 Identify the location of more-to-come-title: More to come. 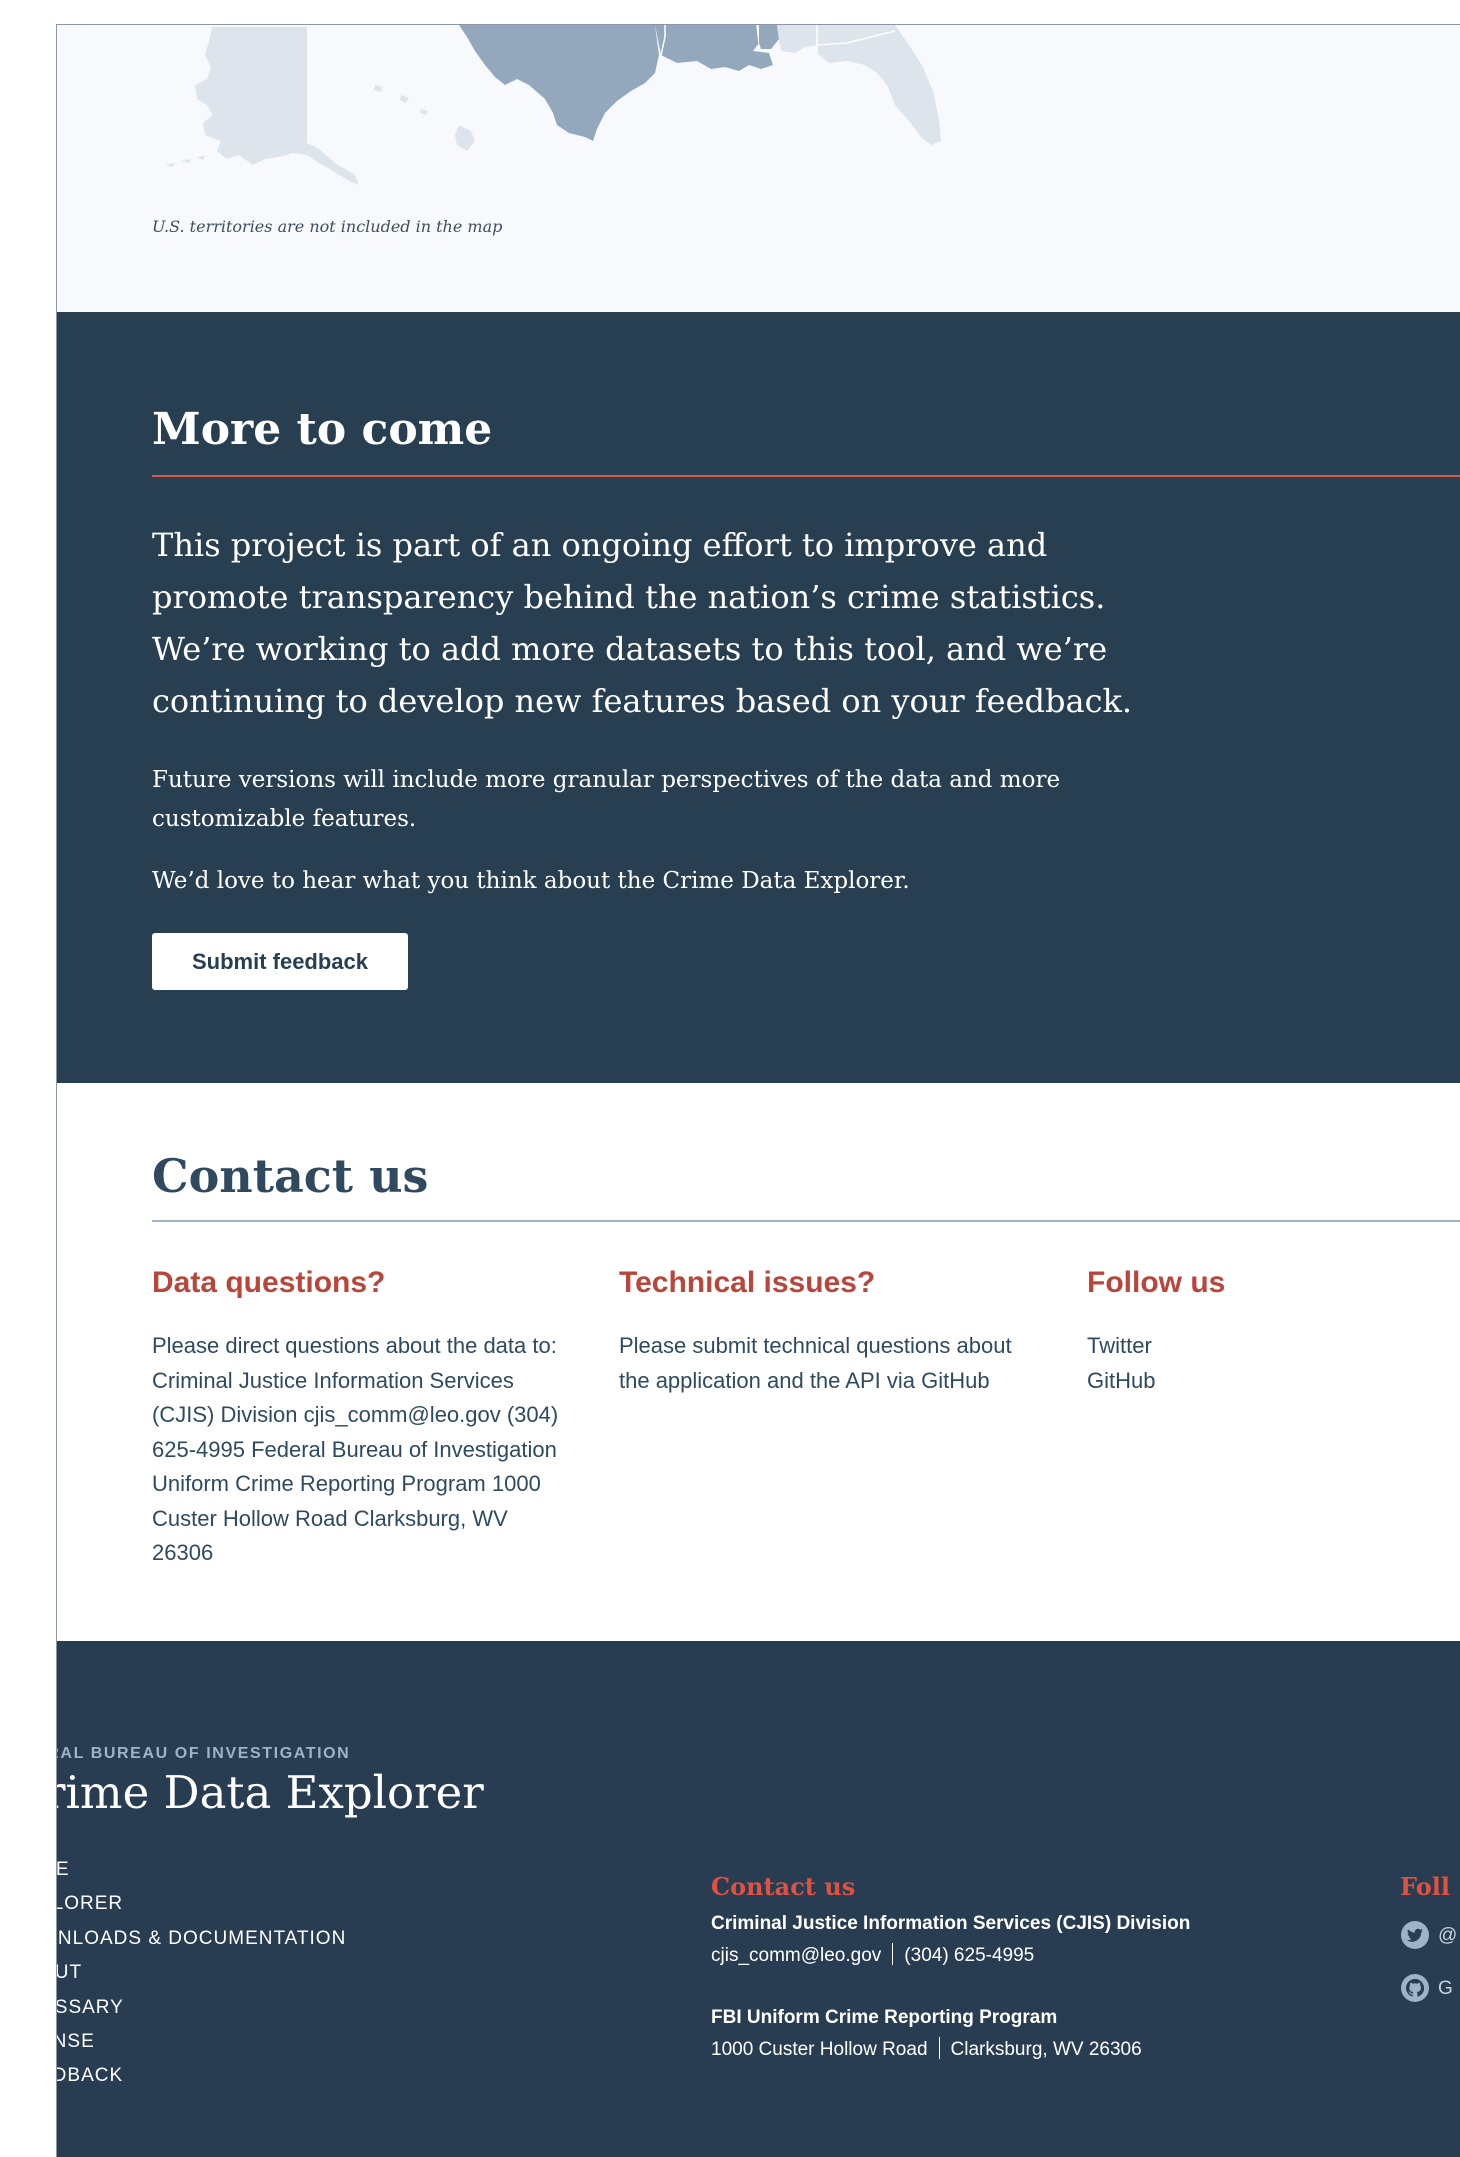
(322, 429).